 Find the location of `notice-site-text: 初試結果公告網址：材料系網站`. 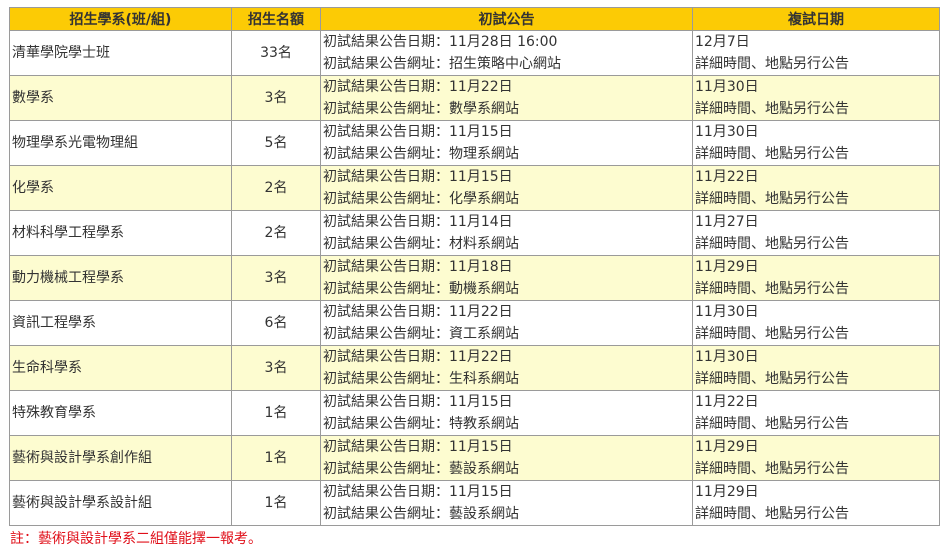

notice-site-text: 初試結果公告網址：材料系網站 is located at coordinates (421, 244).